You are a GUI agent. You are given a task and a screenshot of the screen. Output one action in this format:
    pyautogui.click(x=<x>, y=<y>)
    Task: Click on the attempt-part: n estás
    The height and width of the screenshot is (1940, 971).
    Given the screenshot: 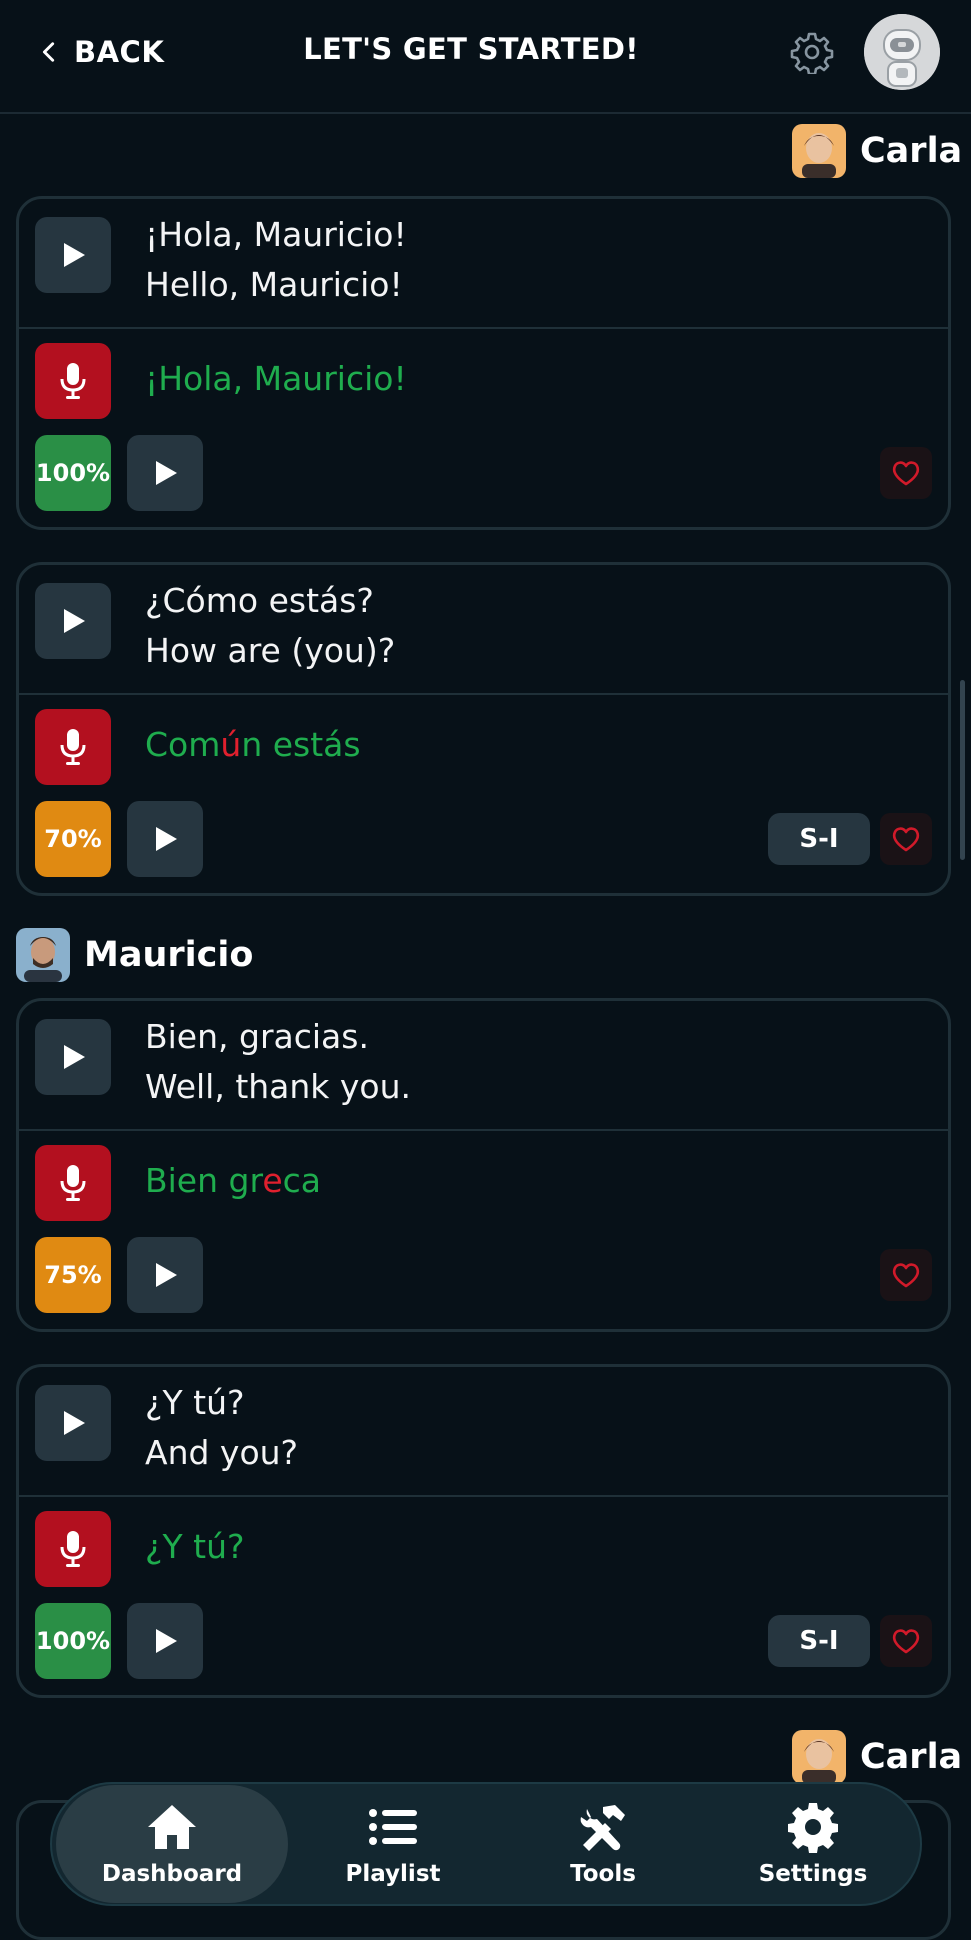 What is the action you would take?
    pyautogui.click(x=301, y=744)
    